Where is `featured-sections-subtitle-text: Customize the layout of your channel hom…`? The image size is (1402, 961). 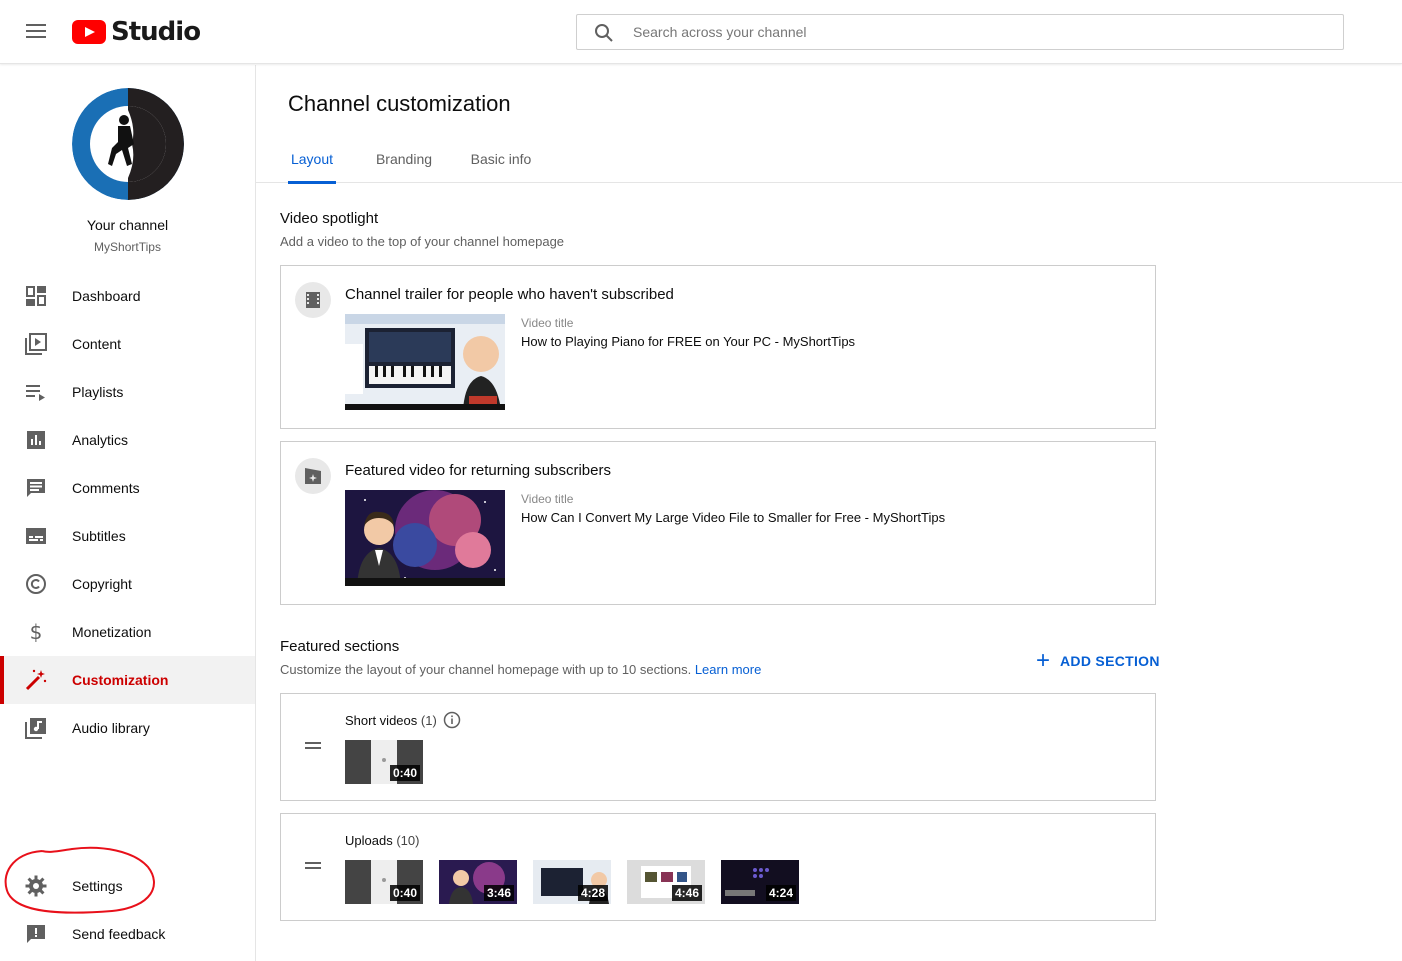
featured-sections-subtitle-text: Customize the layout of your channel hom… is located at coordinates (486, 669).